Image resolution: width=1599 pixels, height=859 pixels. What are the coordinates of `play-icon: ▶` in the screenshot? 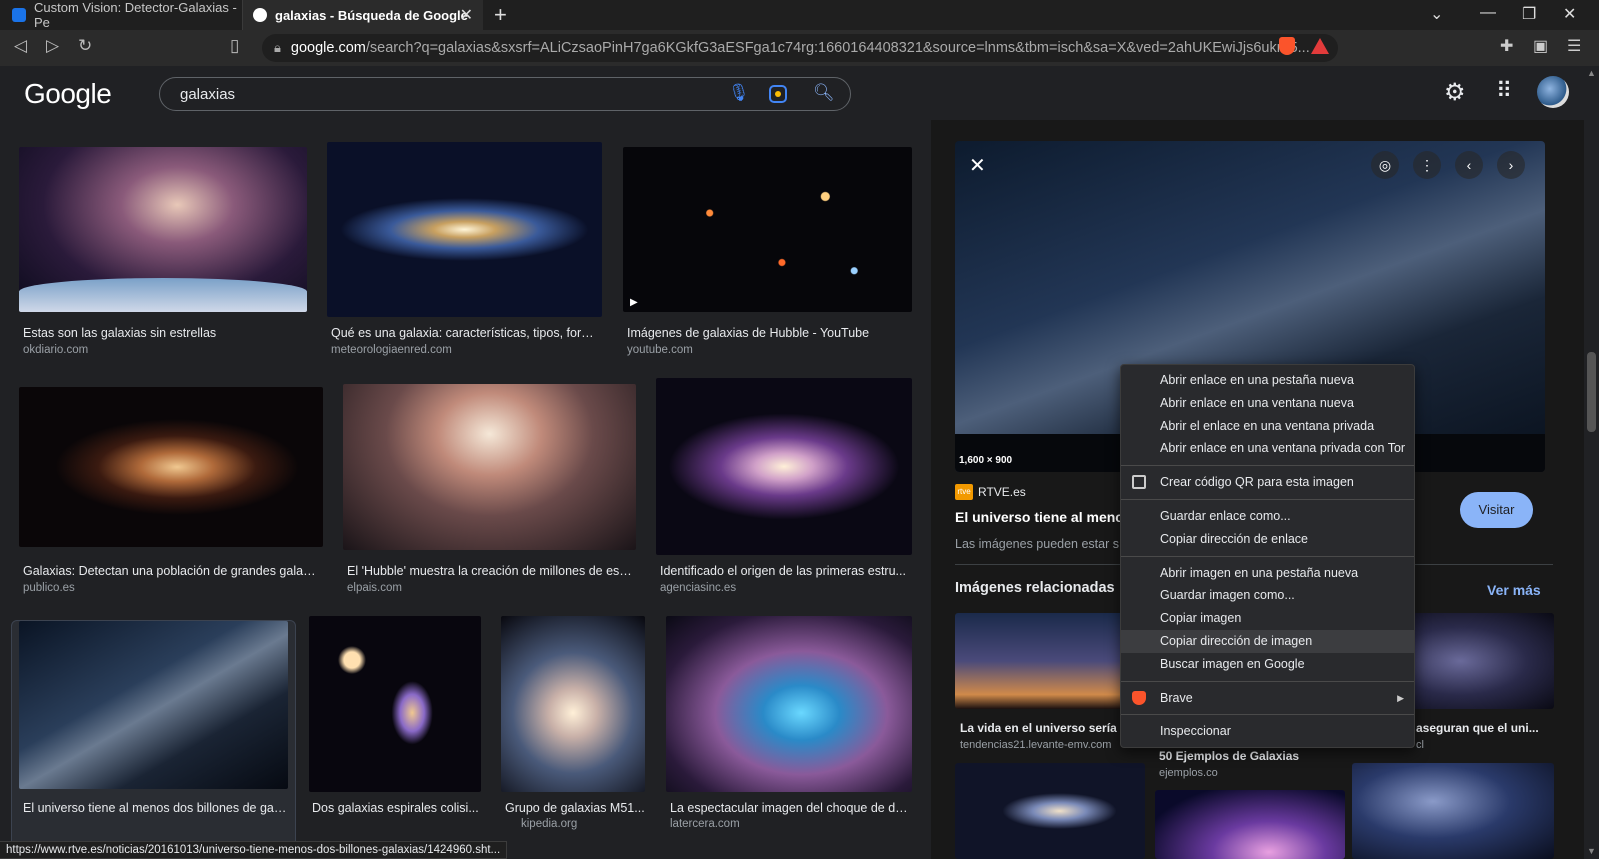 It's located at (634, 302).